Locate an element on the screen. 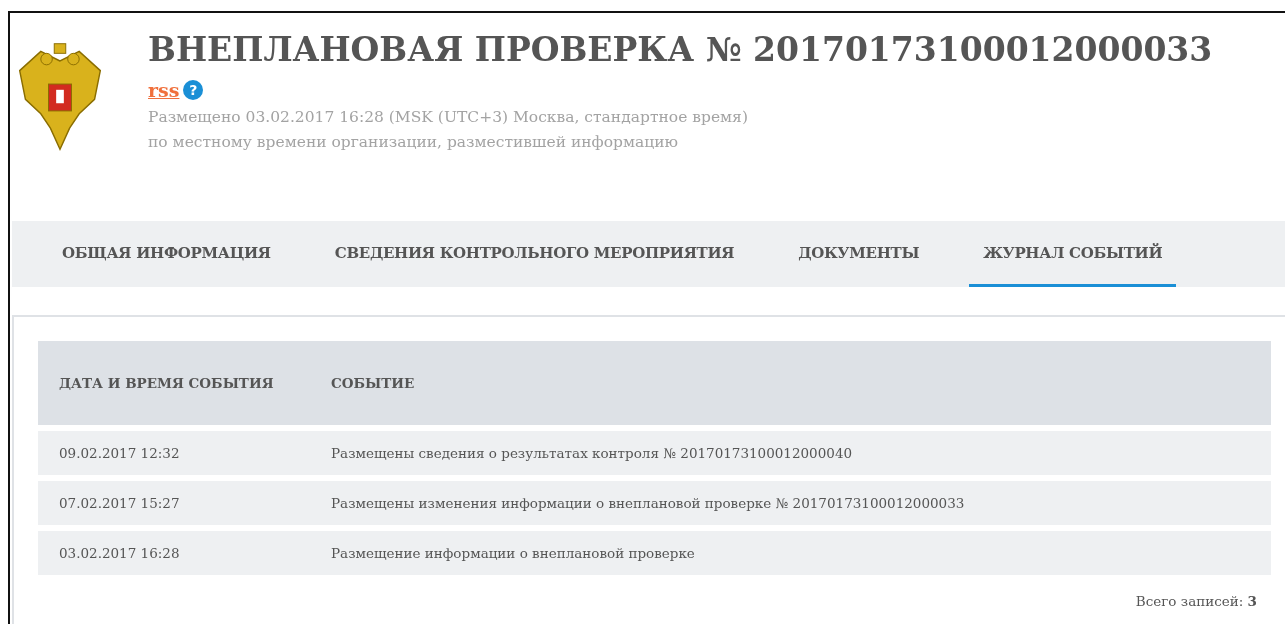  tab: СВЕДЕНИЯ КОНТРОЛЬНОГО МЕРОПРИЯТИЯ is located at coordinates (534, 254).